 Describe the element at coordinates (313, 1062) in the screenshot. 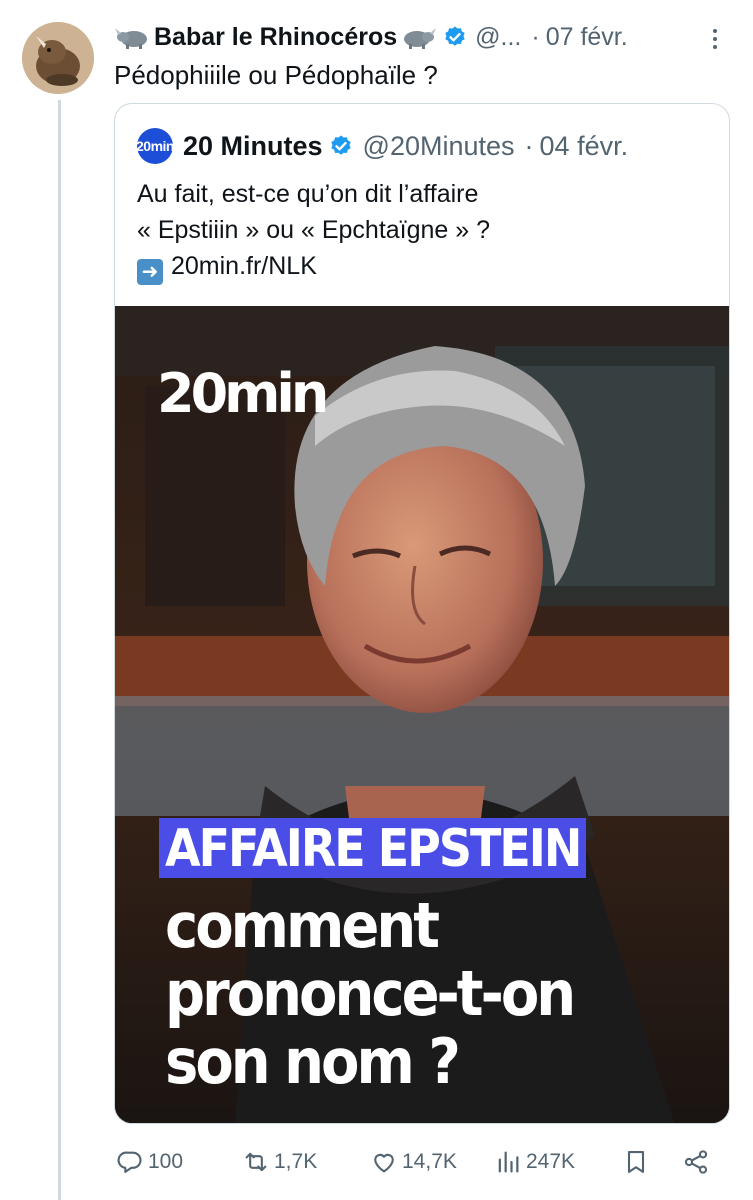

I see `media-subline: son nom ?` at that location.